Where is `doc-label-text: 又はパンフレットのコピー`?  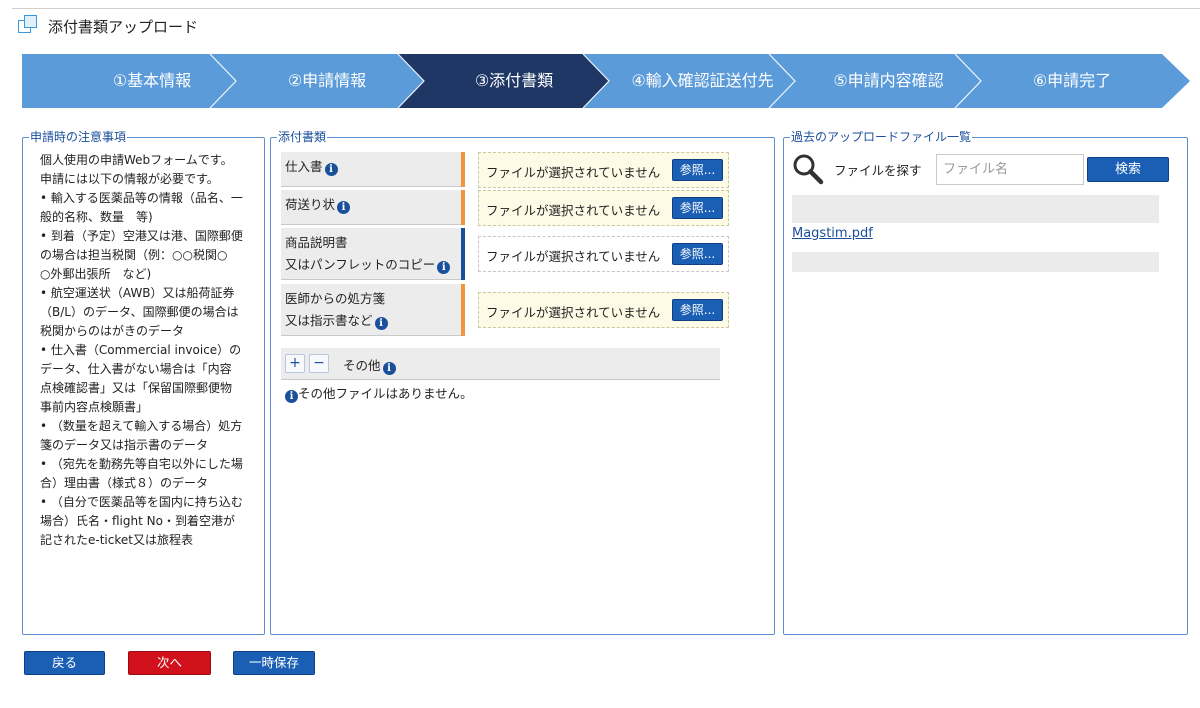 doc-label-text: 又はパンフレットのコピー is located at coordinates (360, 264).